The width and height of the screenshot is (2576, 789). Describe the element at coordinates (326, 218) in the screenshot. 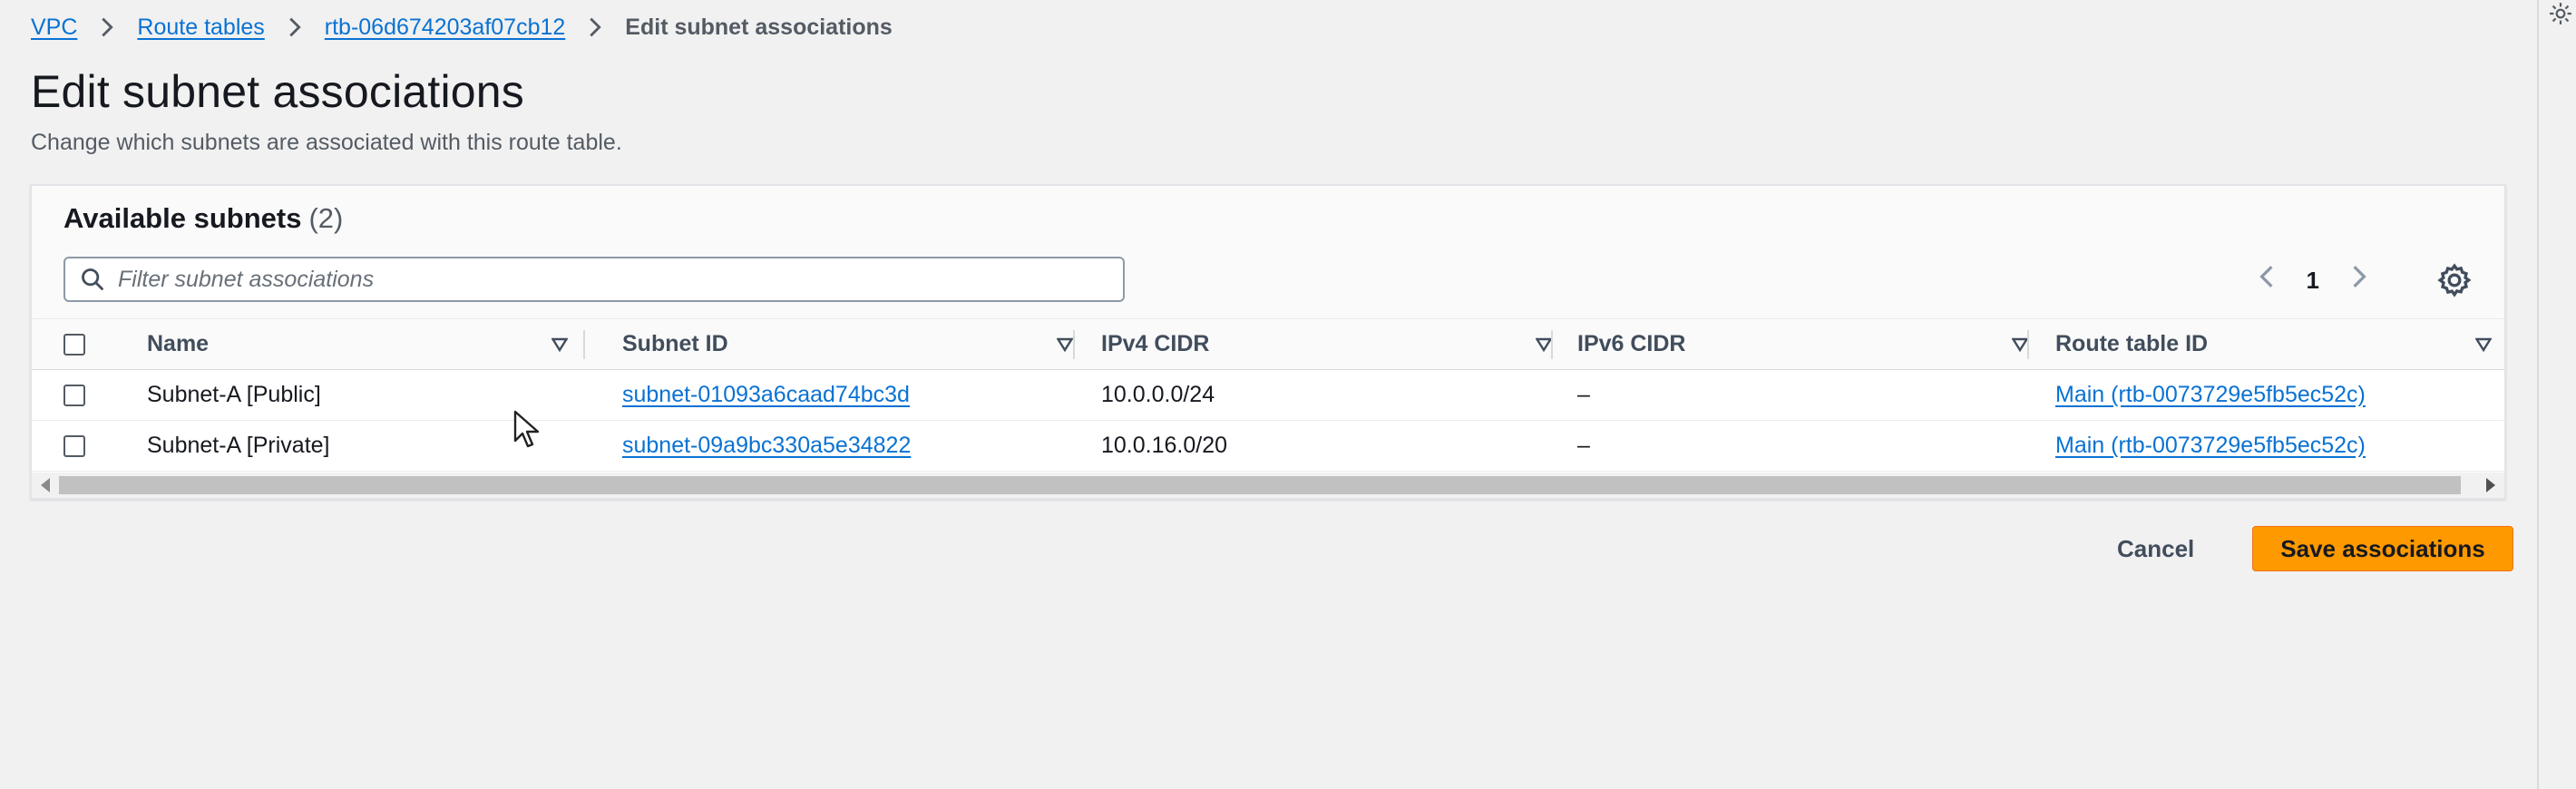

I see `panel-count: (2)` at that location.